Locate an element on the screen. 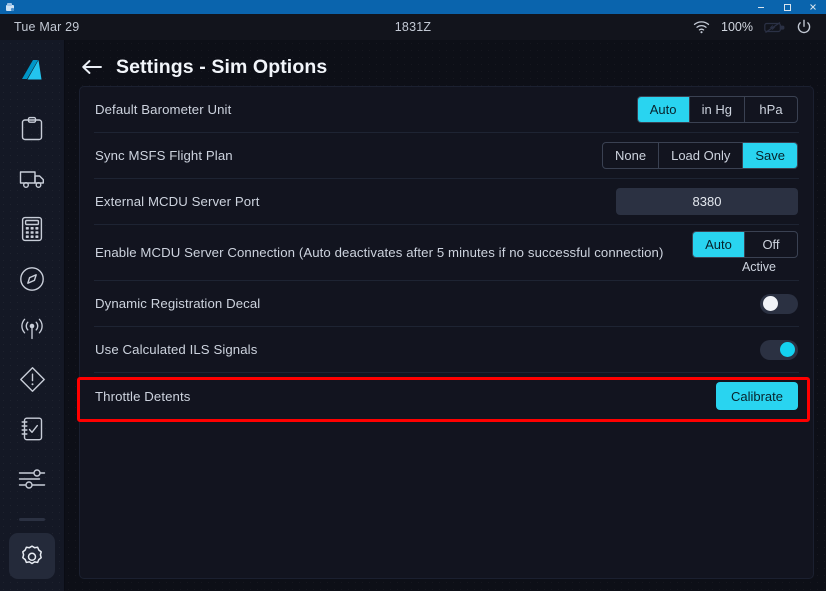  warning-diamond-icon is located at coordinates (32, 379).